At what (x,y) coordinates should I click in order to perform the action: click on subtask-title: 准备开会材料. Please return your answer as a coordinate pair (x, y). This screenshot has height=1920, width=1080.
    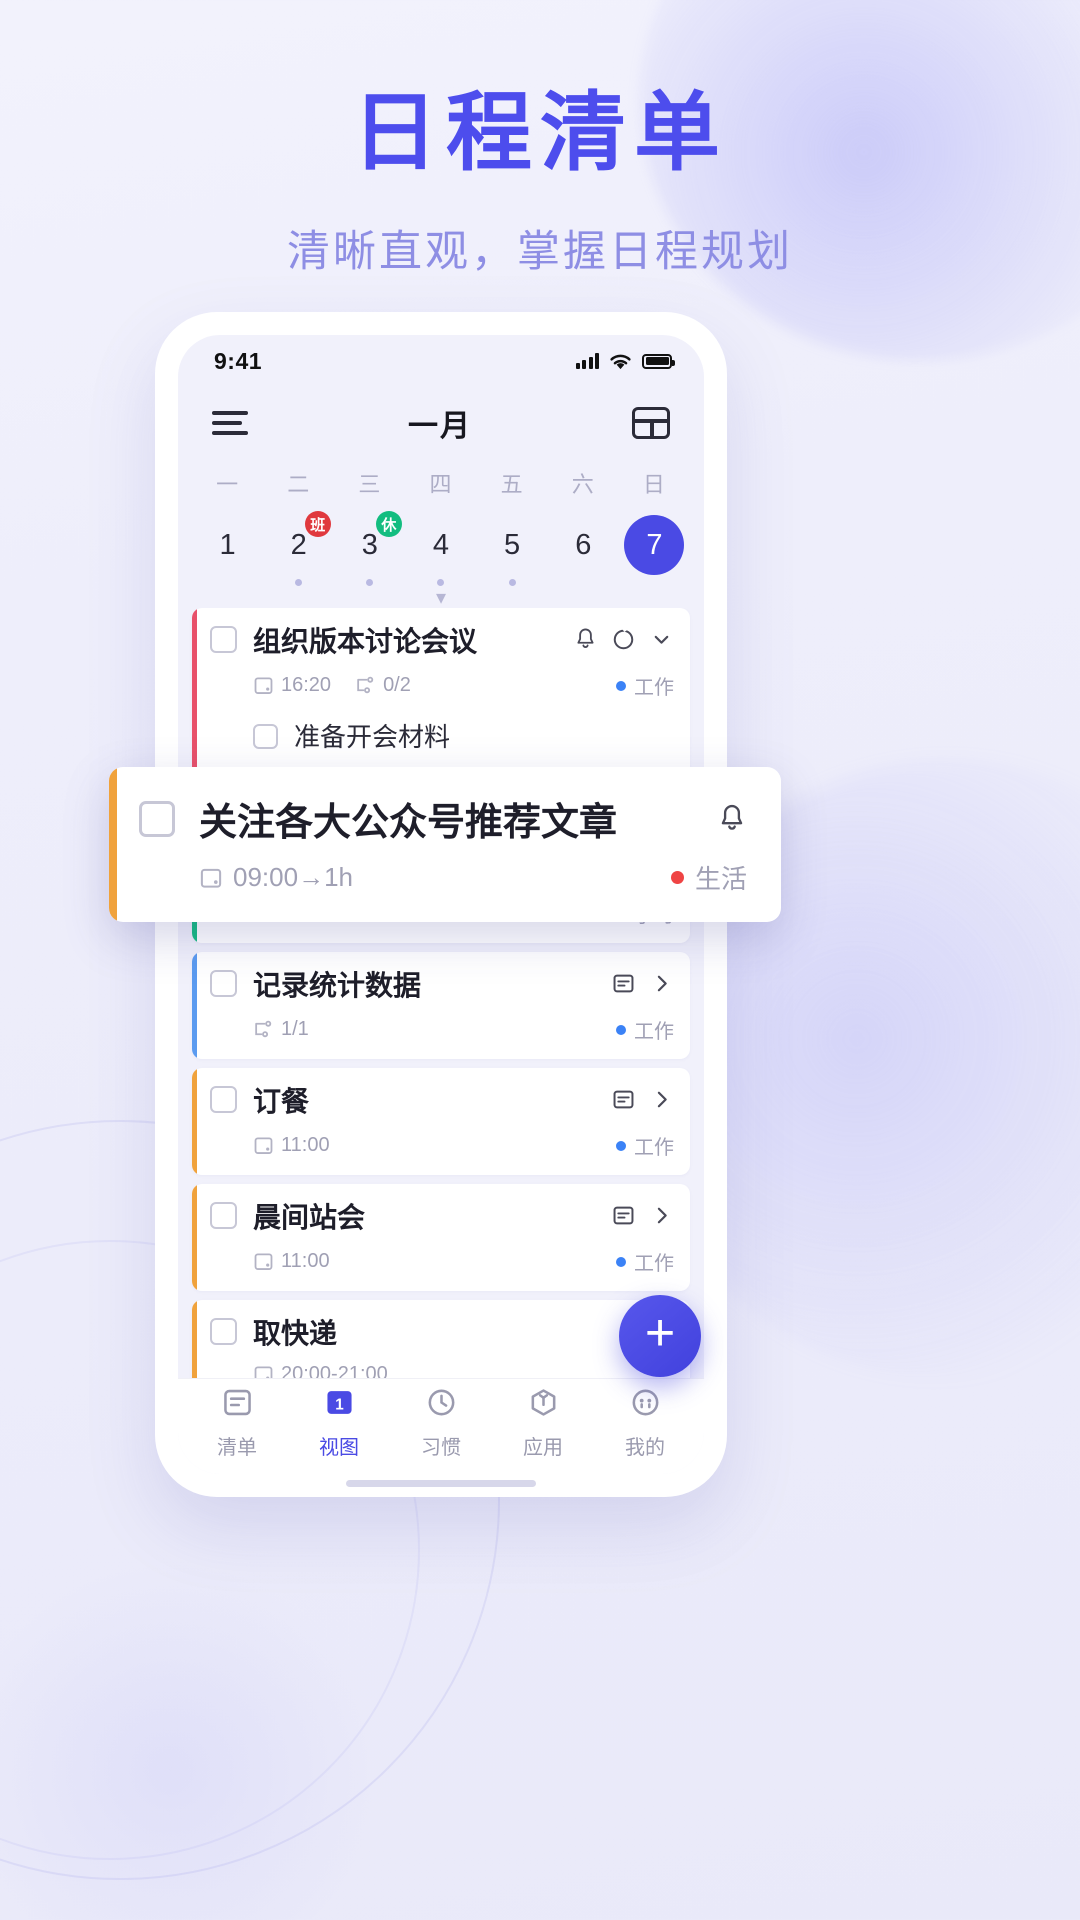
    Looking at the image, I should click on (372, 737).